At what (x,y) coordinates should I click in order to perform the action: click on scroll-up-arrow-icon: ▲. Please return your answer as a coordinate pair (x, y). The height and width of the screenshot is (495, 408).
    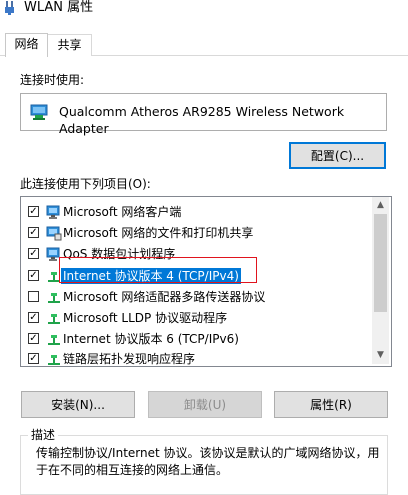
    Looking at the image, I should click on (380, 205).